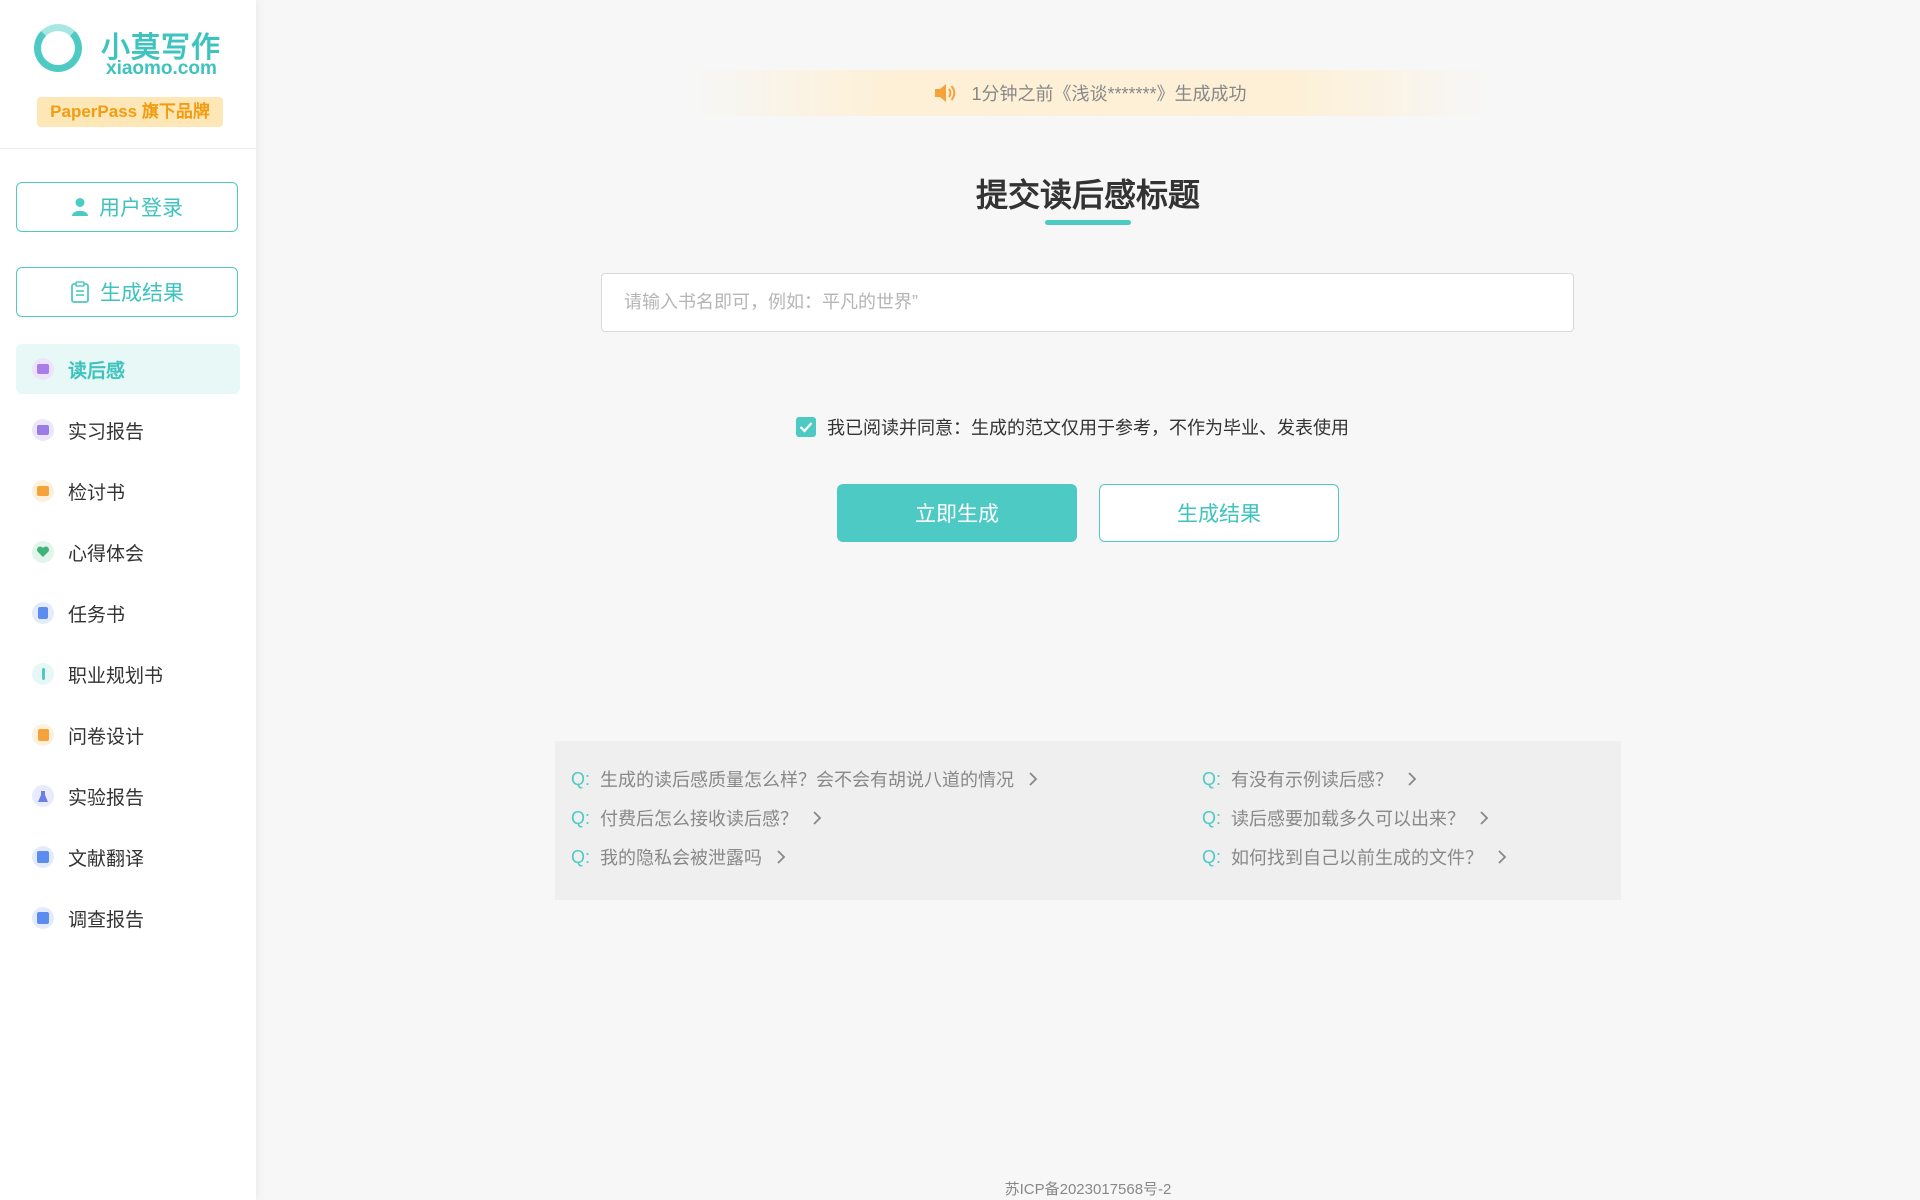 This screenshot has width=1920, height=1200. What do you see at coordinates (43, 430) in the screenshot?
I see `monitor-icon` at bounding box center [43, 430].